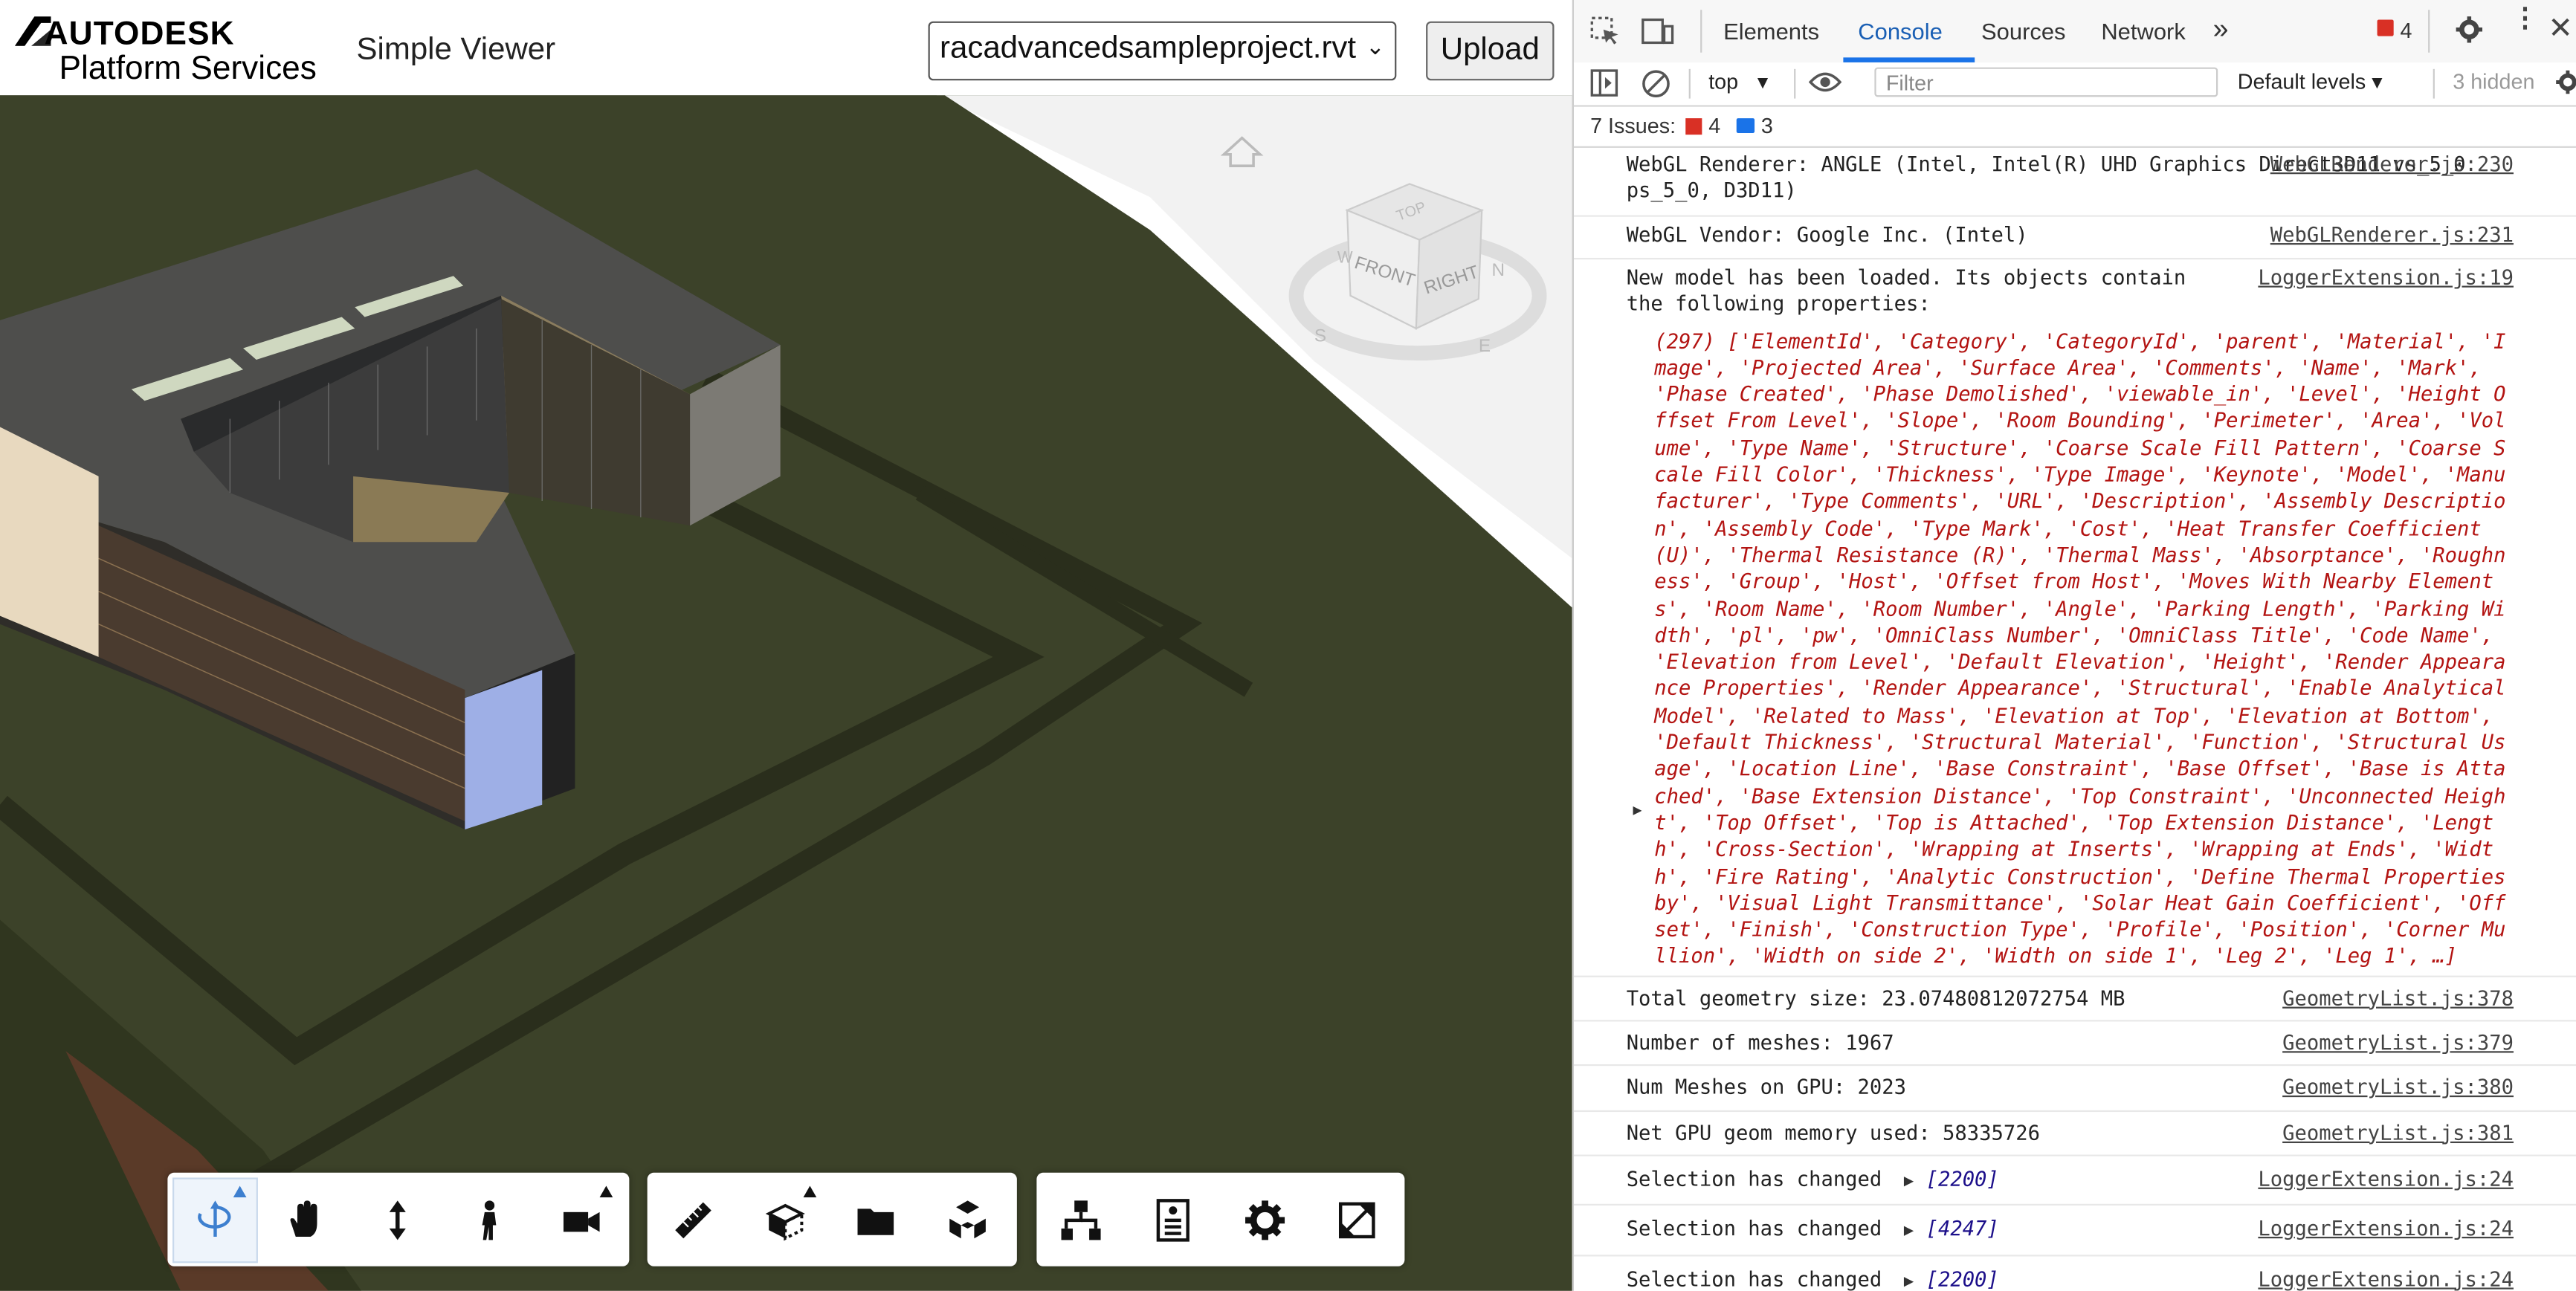  I want to click on kebab-menu-icon: ⋮, so click(2525, 19).